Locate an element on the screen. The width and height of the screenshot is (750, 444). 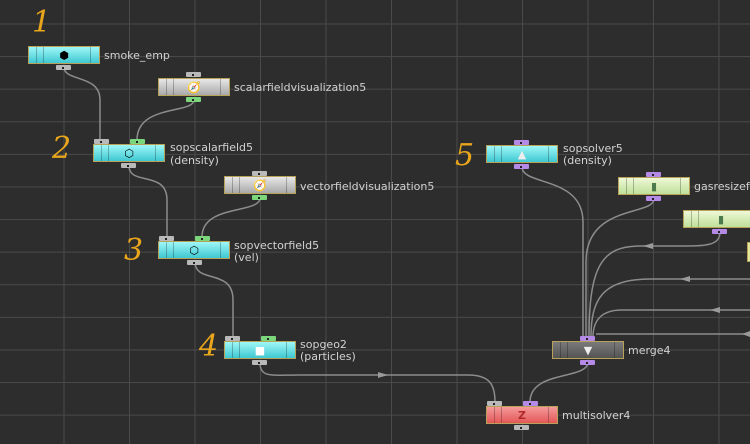
wire-gasnode2-to-merge is located at coordinates (654, 284).